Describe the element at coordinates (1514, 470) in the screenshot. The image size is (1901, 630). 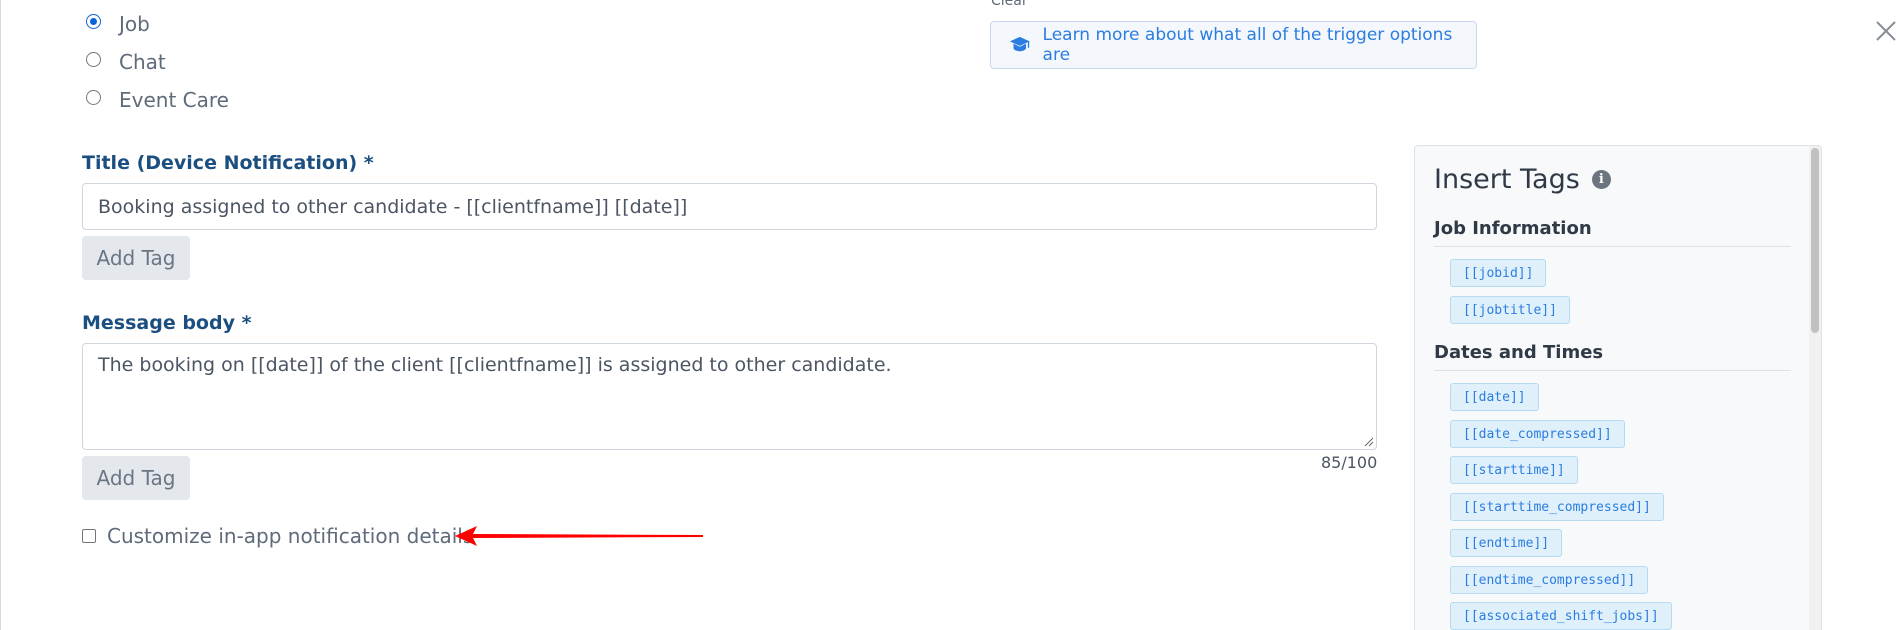
I see `tag-chip: [[starttime]]` at that location.